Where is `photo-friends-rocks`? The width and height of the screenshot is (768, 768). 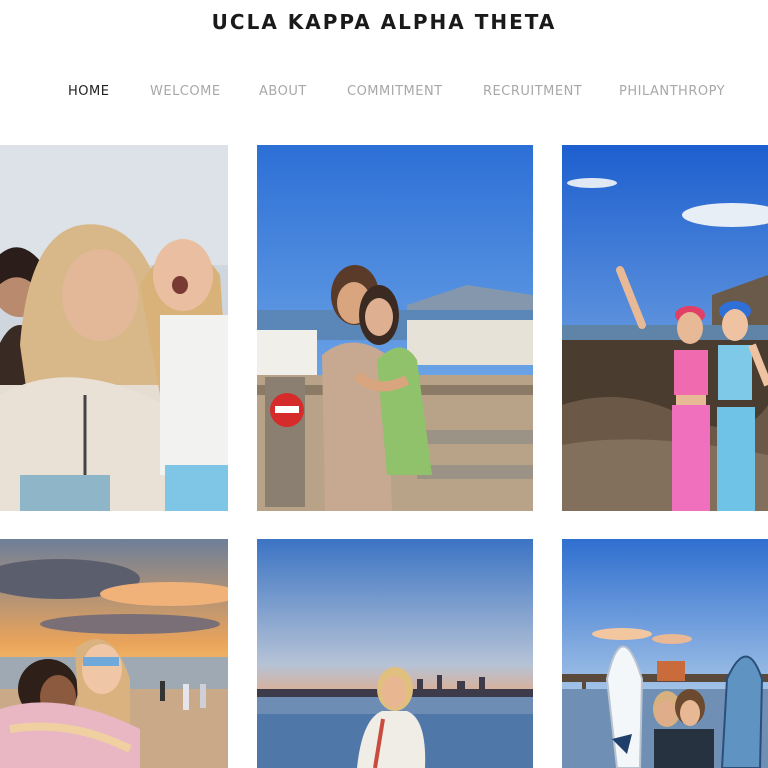
photo-friends-rocks is located at coordinates (665, 328).